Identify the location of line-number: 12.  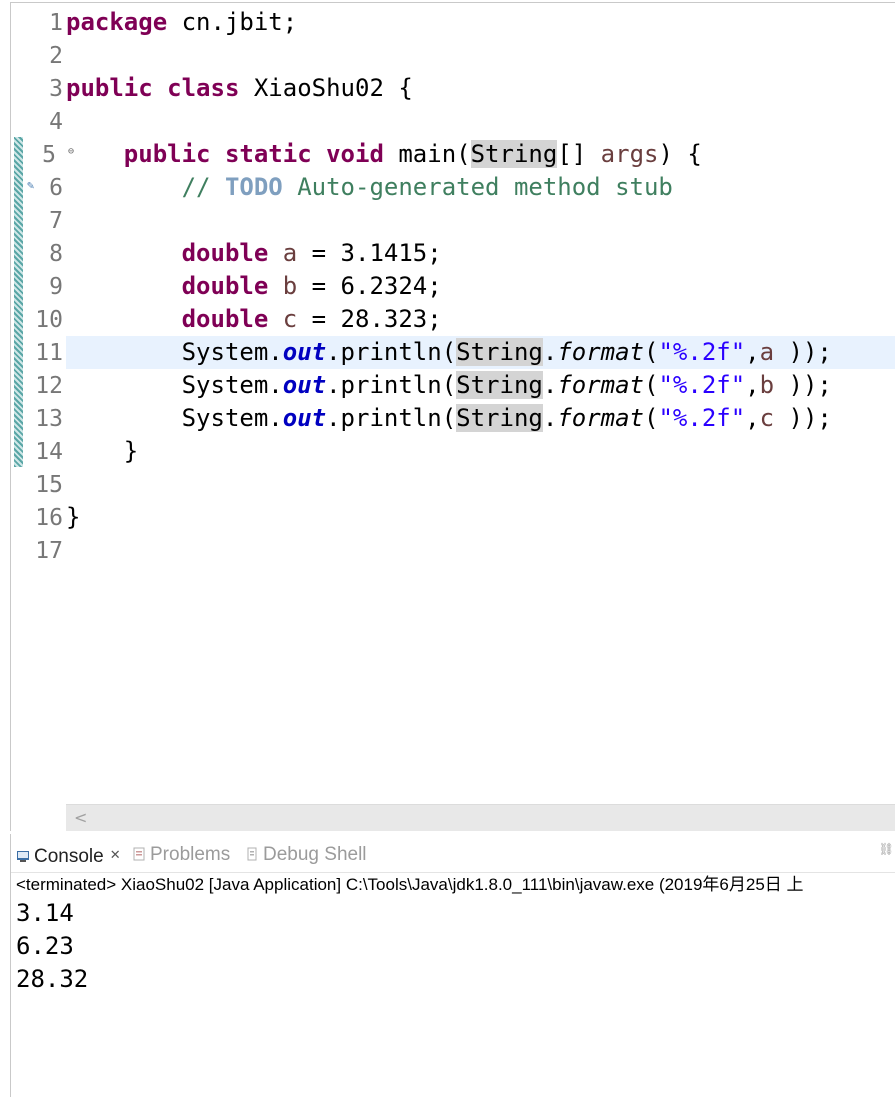
(49, 386).